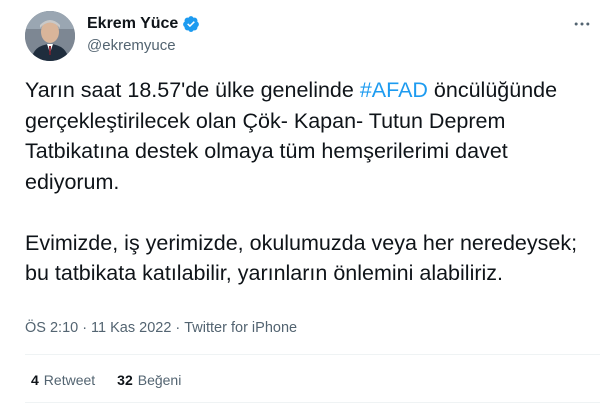 This screenshot has width=615, height=407. I want to click on likes-label: Beğeni, so click(159, 380).